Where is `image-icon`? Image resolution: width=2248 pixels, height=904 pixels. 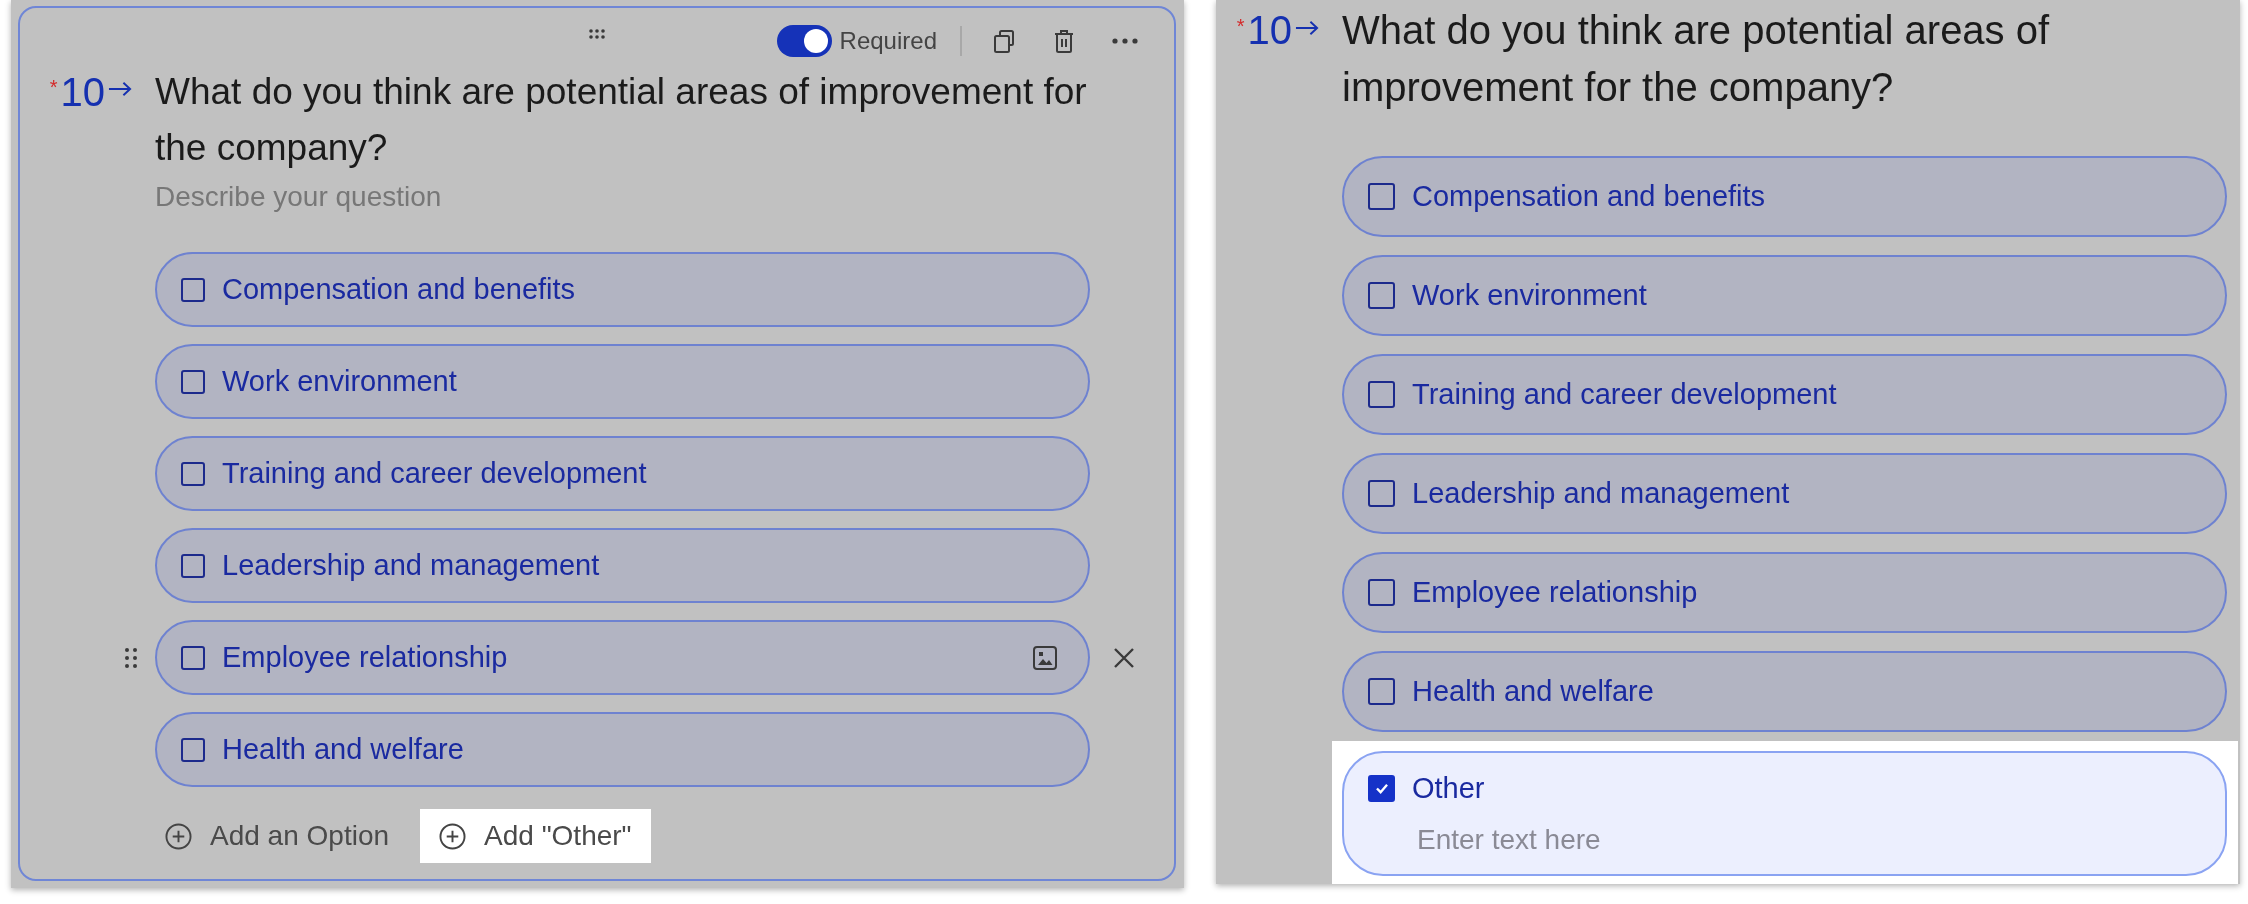 image-icon is located at coordinates (1045, 657).